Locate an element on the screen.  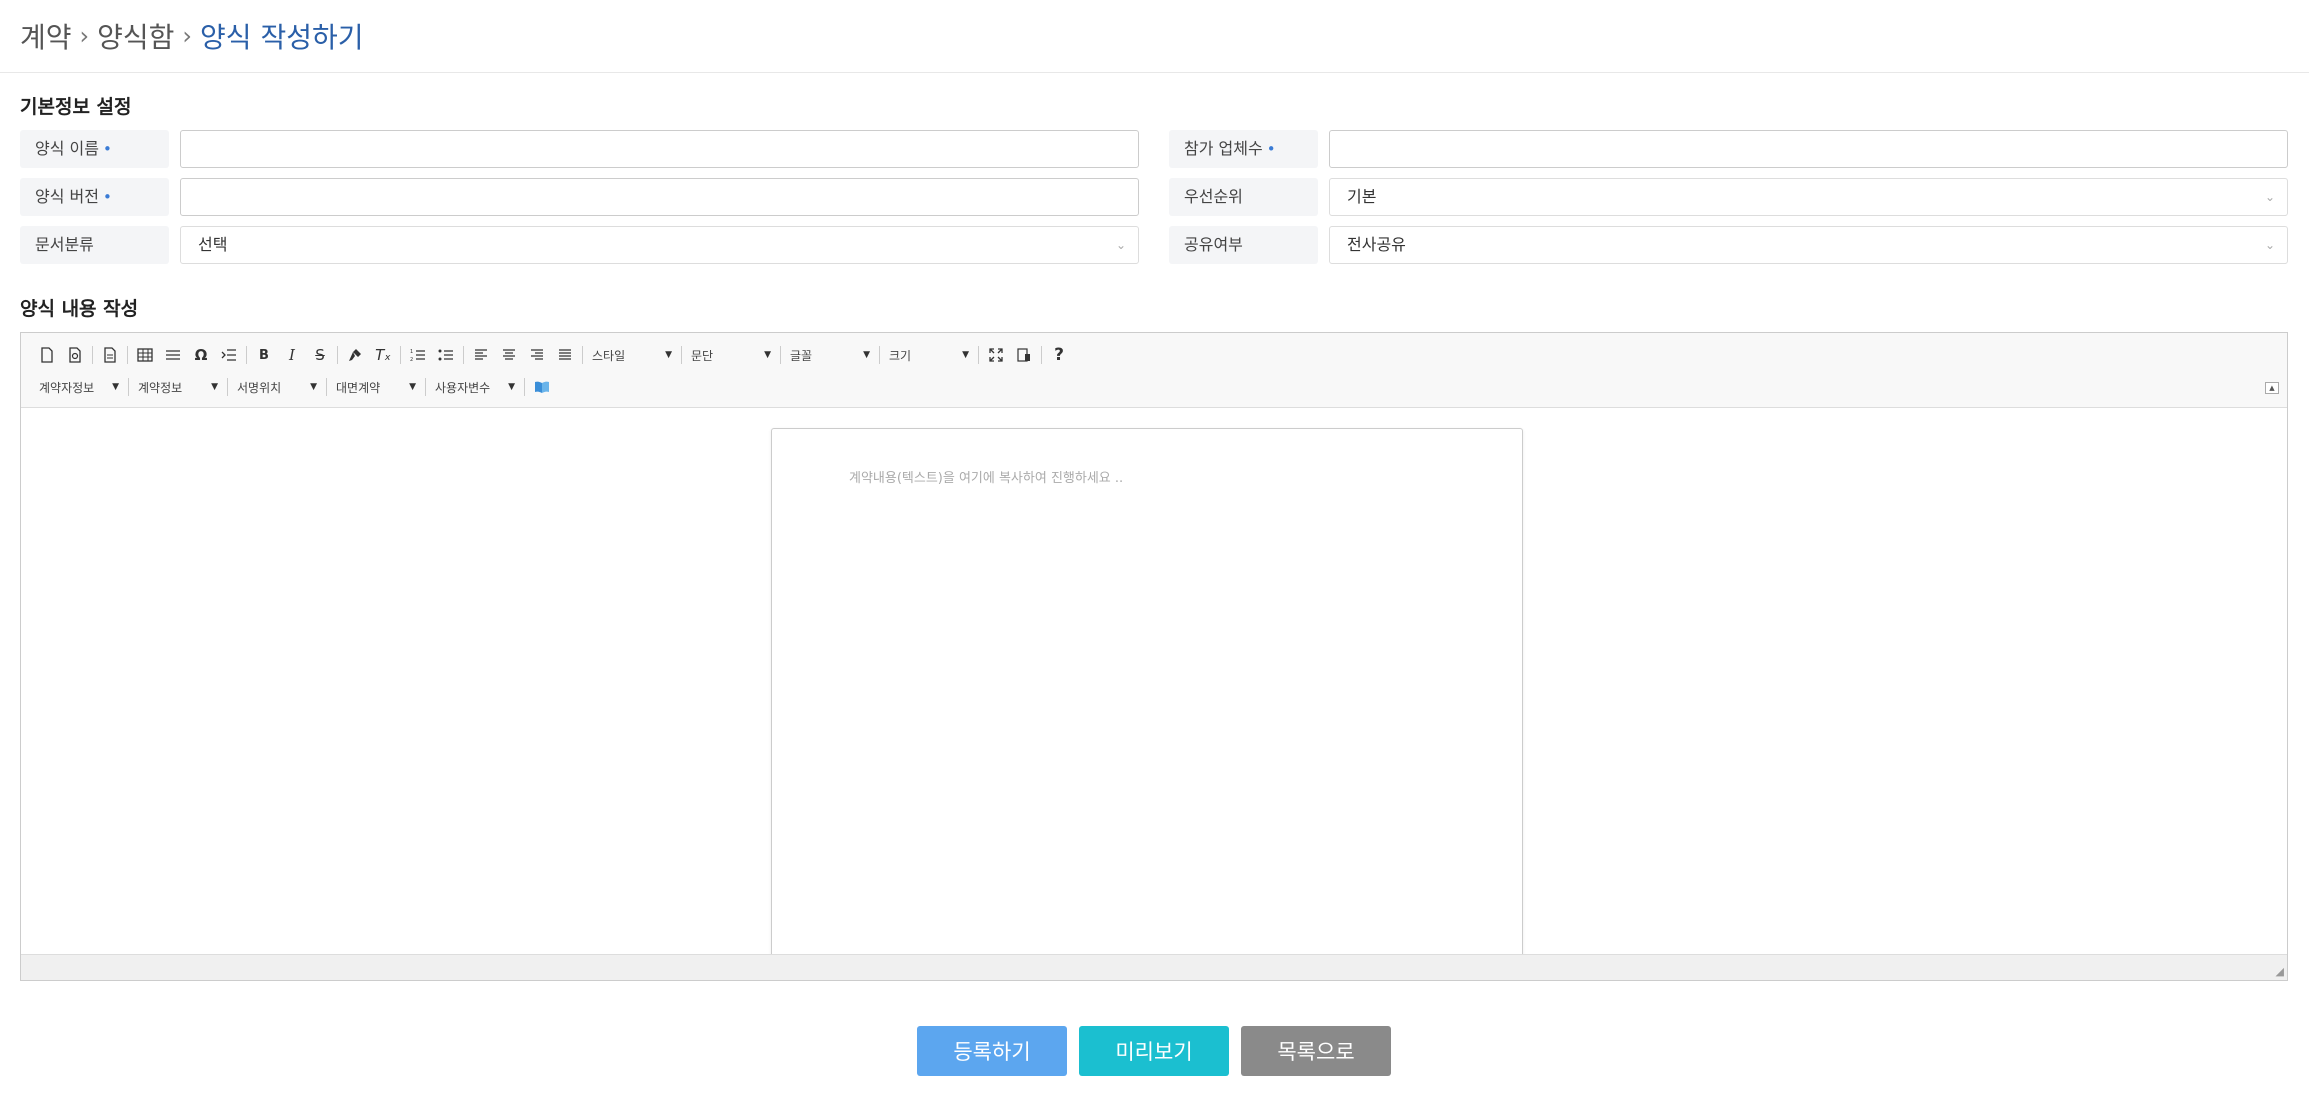
breadcrumb-contract: 계약 is located at coordinates (46, 36).